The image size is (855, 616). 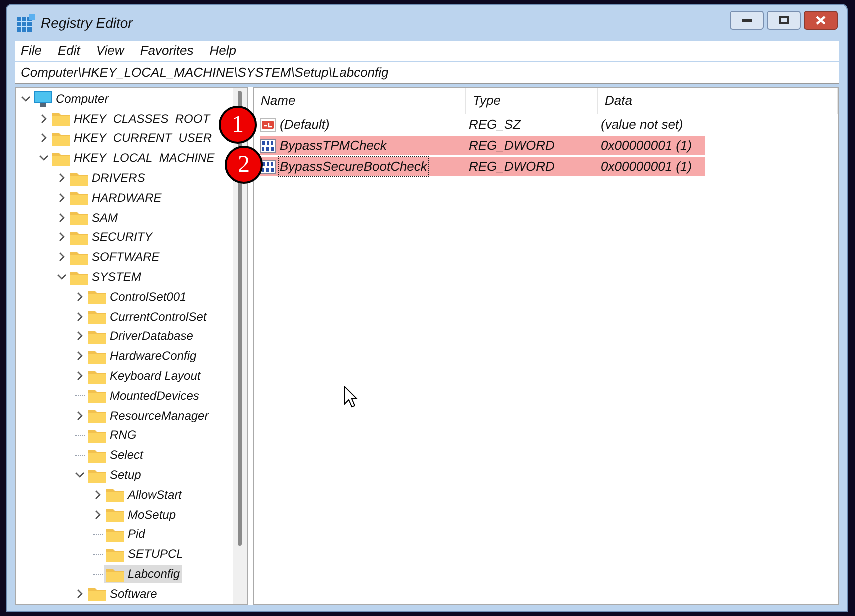 I want to click on tree-item: DriverDatabase, so click(x=141, y=336).